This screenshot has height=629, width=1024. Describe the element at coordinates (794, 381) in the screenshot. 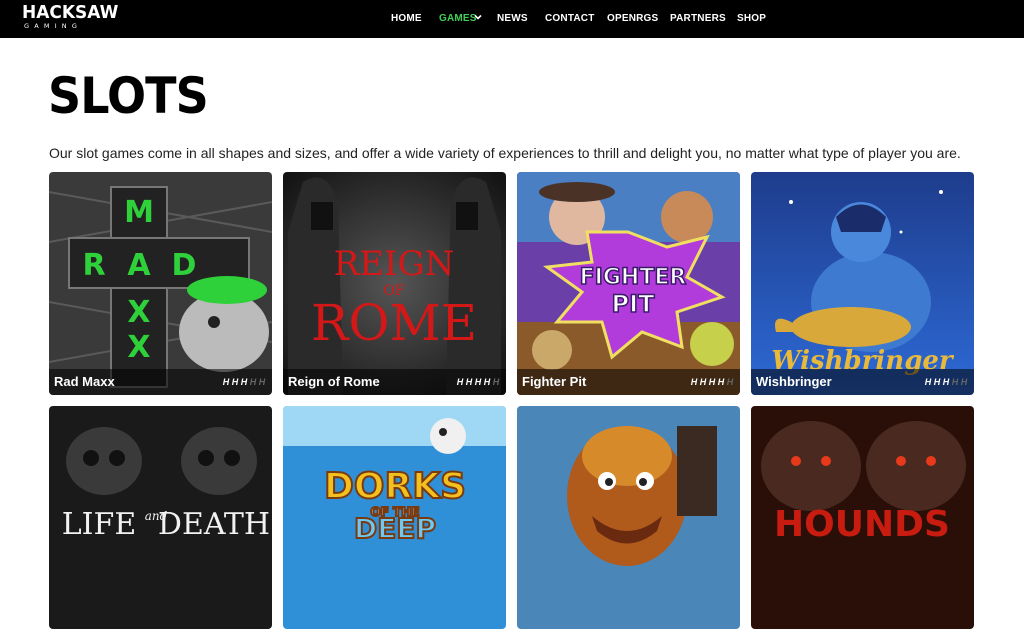

I see `game-name: Wishbringer` at that location.